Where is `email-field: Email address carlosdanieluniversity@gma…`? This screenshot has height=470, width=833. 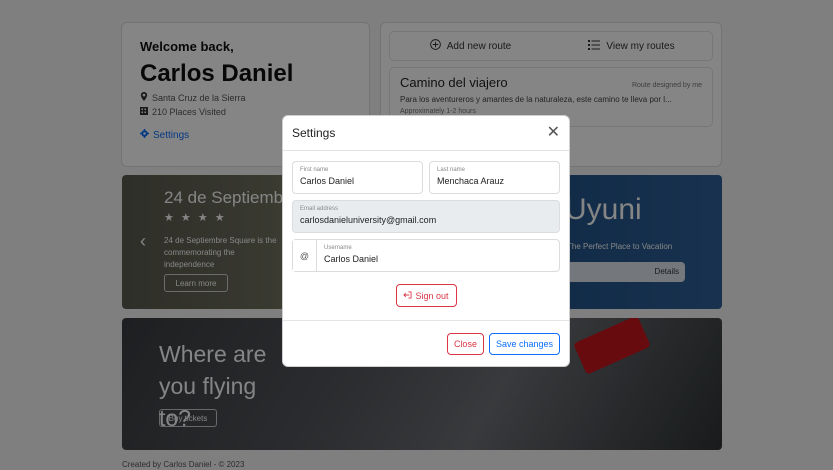
email-field: Email address carlosdanieluniversity@gma… is located at coordinates (426, 216).